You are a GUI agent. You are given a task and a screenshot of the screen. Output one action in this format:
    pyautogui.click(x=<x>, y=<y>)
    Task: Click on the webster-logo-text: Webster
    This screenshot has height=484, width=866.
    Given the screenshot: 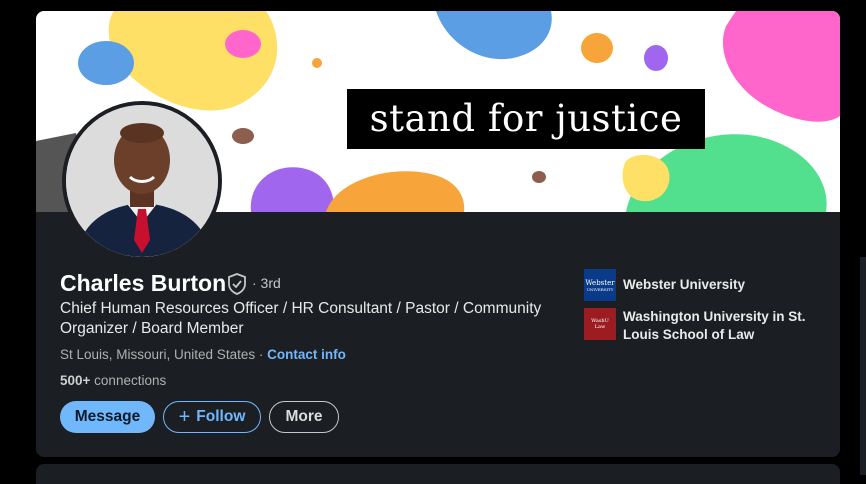 What is the action you would take?
    pyautogui.click(x=600, y=282)
    